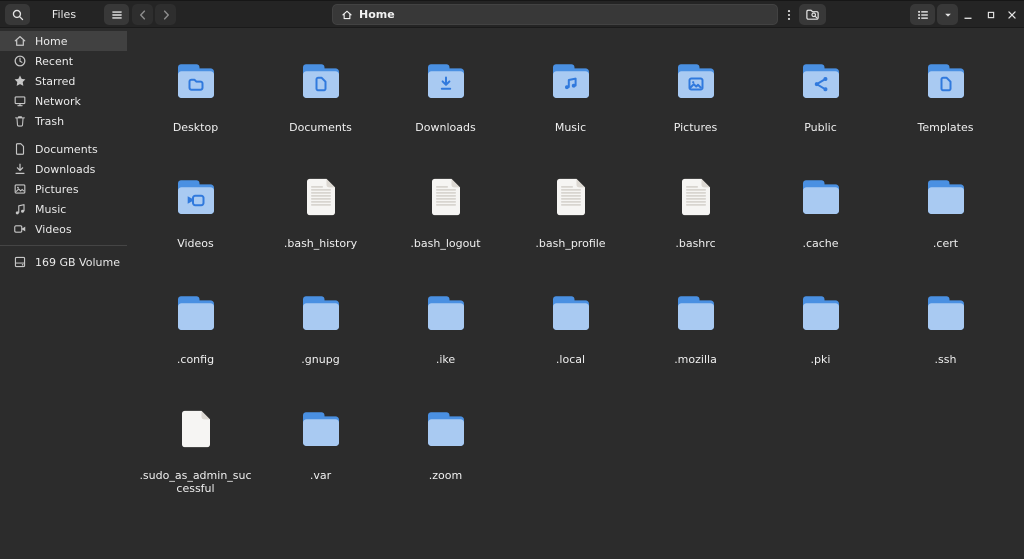  Describe the element at coordinates (945, 231) in the screenshot. I see `file-item: .cert` at that location.